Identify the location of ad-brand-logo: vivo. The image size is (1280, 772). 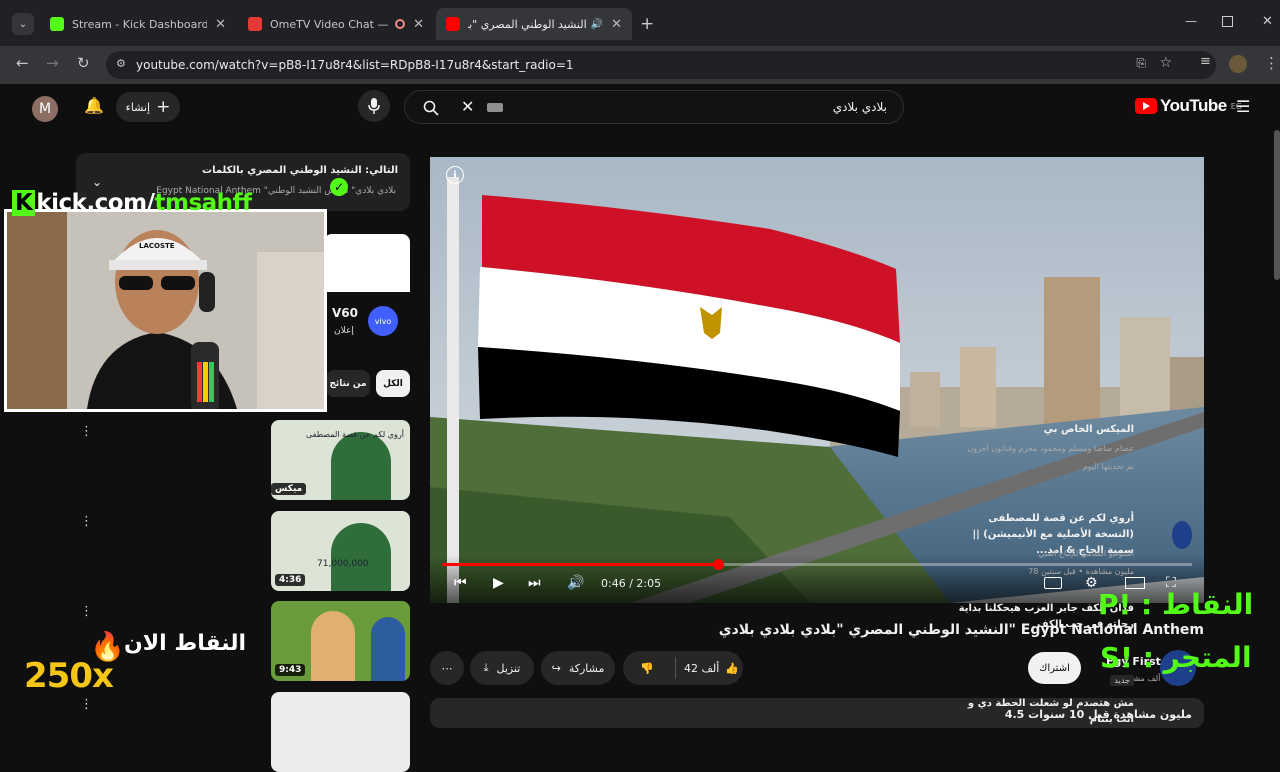
(383, 321).